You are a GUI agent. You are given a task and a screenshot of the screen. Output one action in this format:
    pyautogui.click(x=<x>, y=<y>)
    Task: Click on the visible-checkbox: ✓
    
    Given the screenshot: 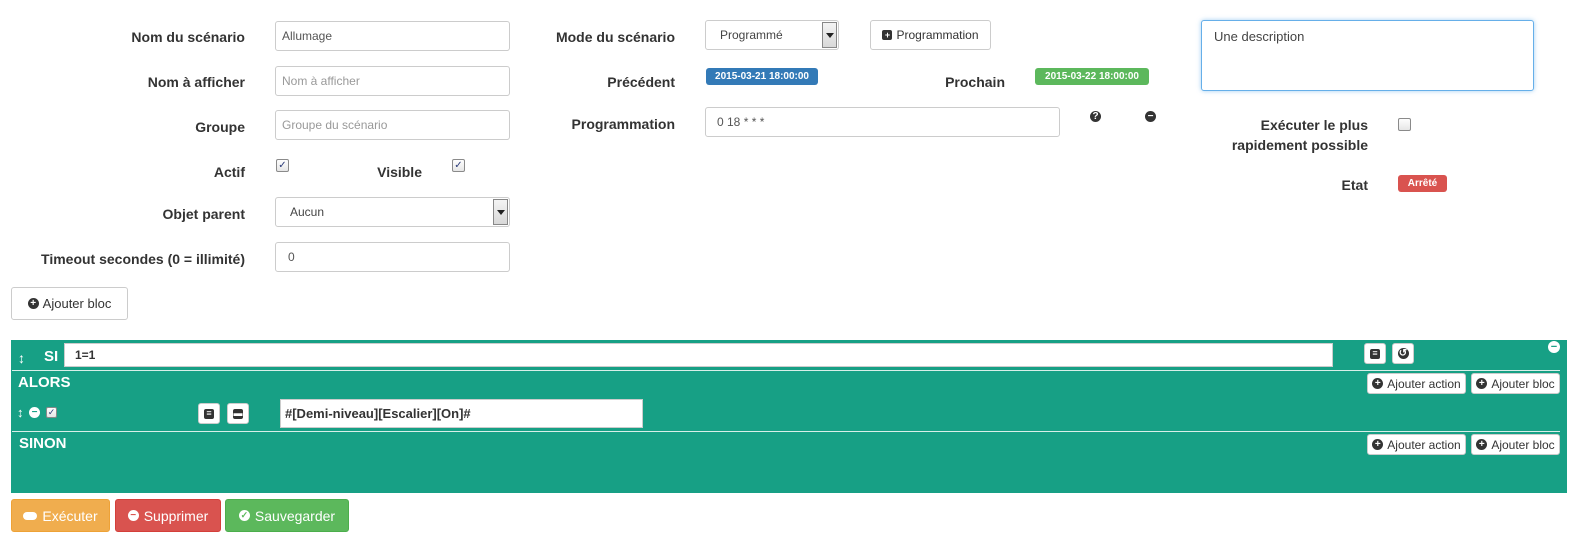 What is the action you would take?
    pyautogui.click(x=458, y=165)
    